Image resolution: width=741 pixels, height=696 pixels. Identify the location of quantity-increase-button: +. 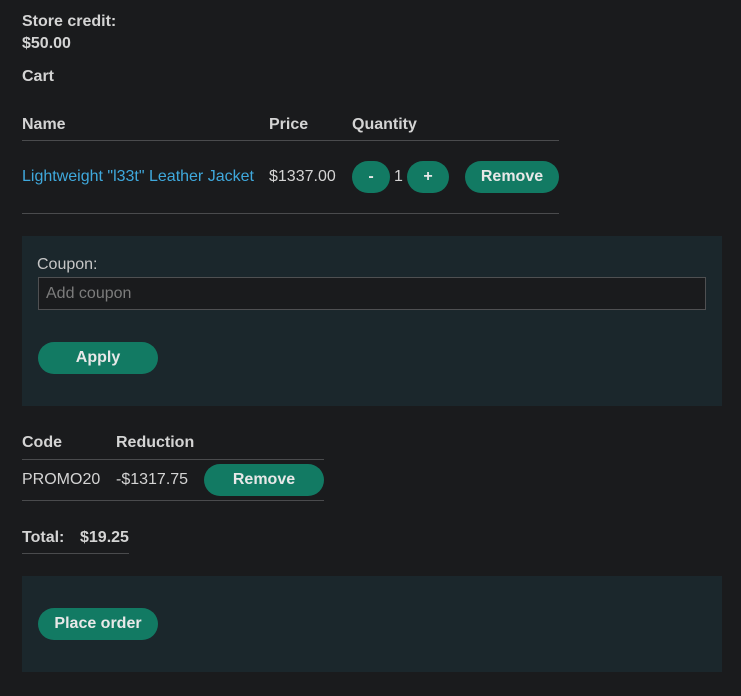
(428, 177).